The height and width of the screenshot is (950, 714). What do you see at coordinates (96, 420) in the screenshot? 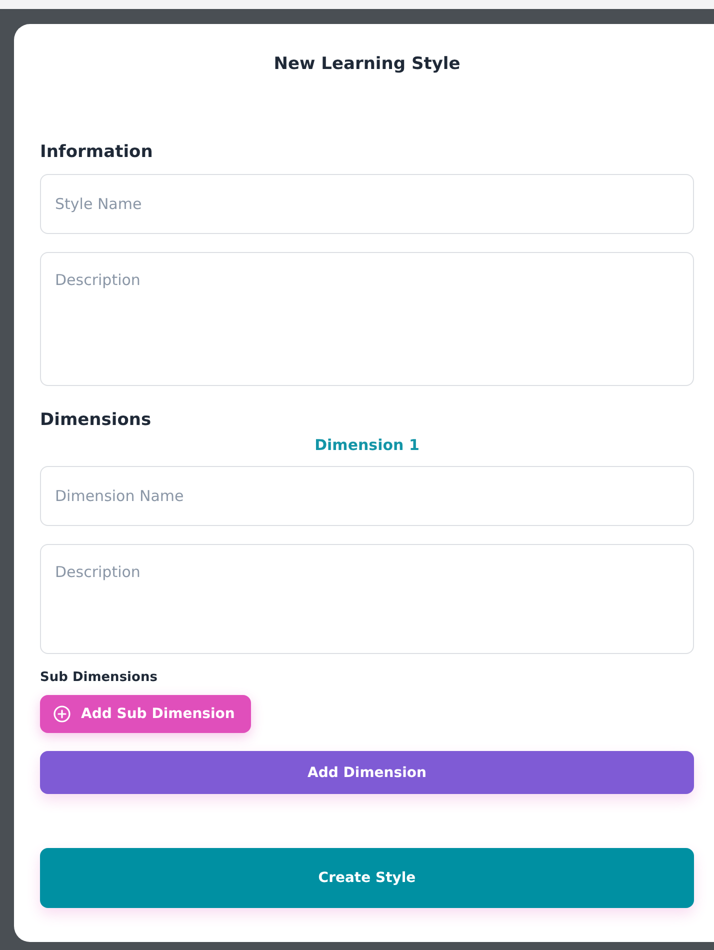
I see `section-heading: Dimensions` at bounding box center [96, 420].